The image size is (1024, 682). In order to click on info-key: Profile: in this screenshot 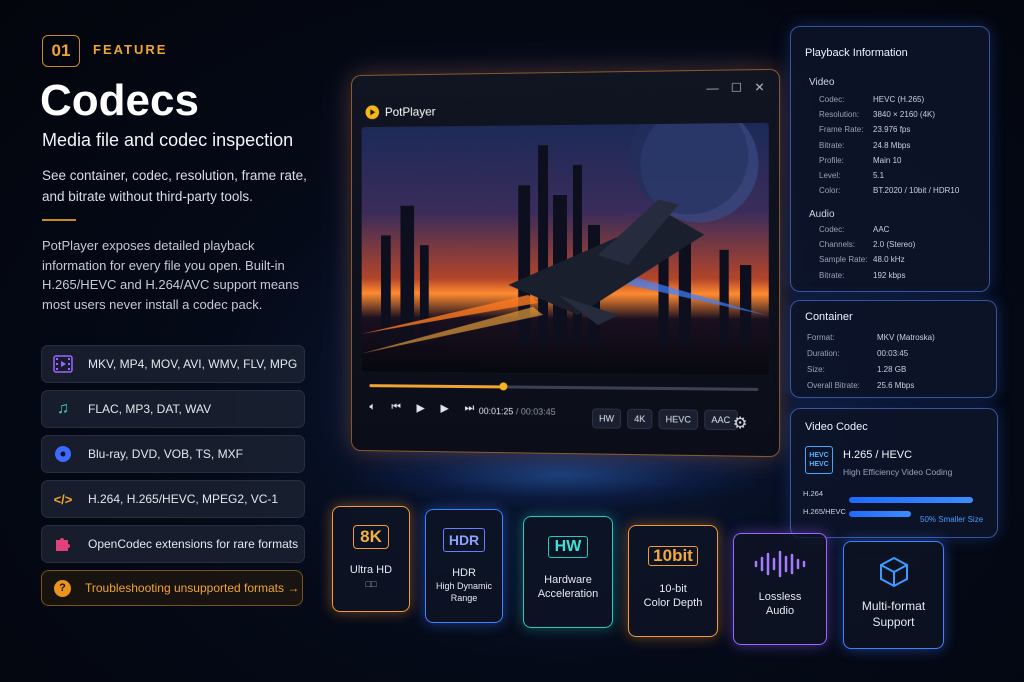, I will do `click(831, 160)`.